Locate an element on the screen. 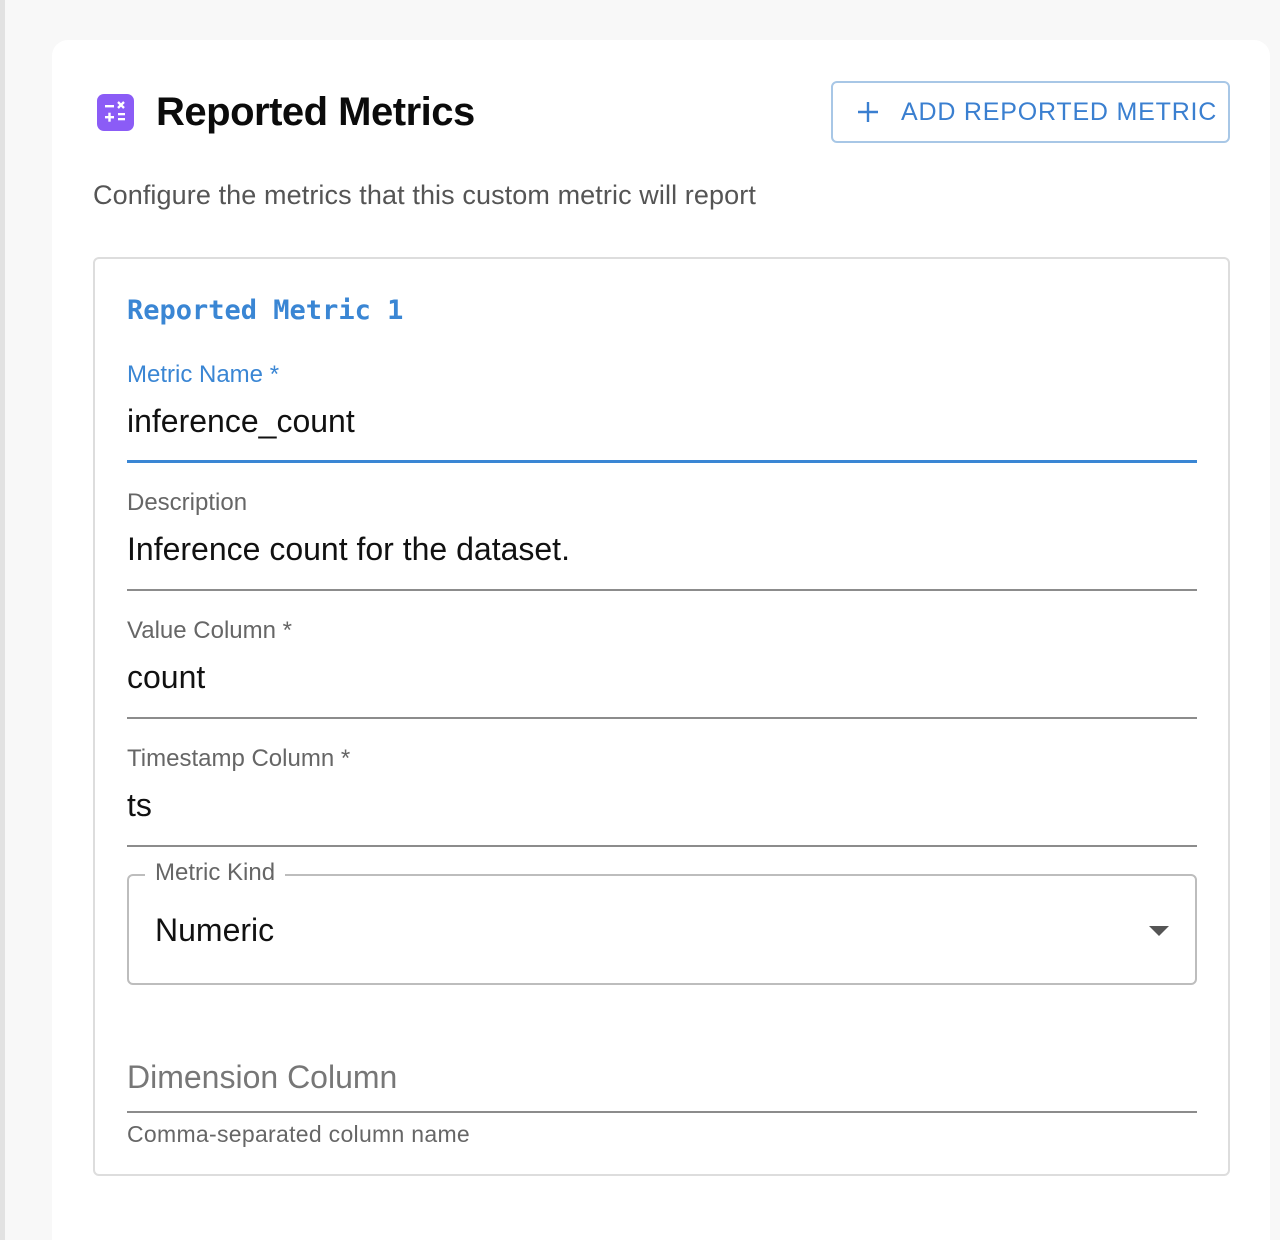  add-reported-metric-label: ADD REPORTED METRIC is located at coordinates (1059, 111).